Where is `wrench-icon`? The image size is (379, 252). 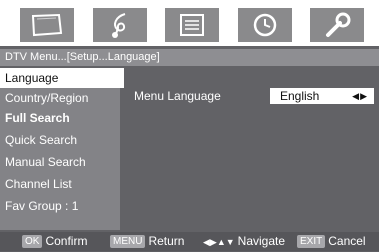
wrench-icon is located at coordinates (337, 25).